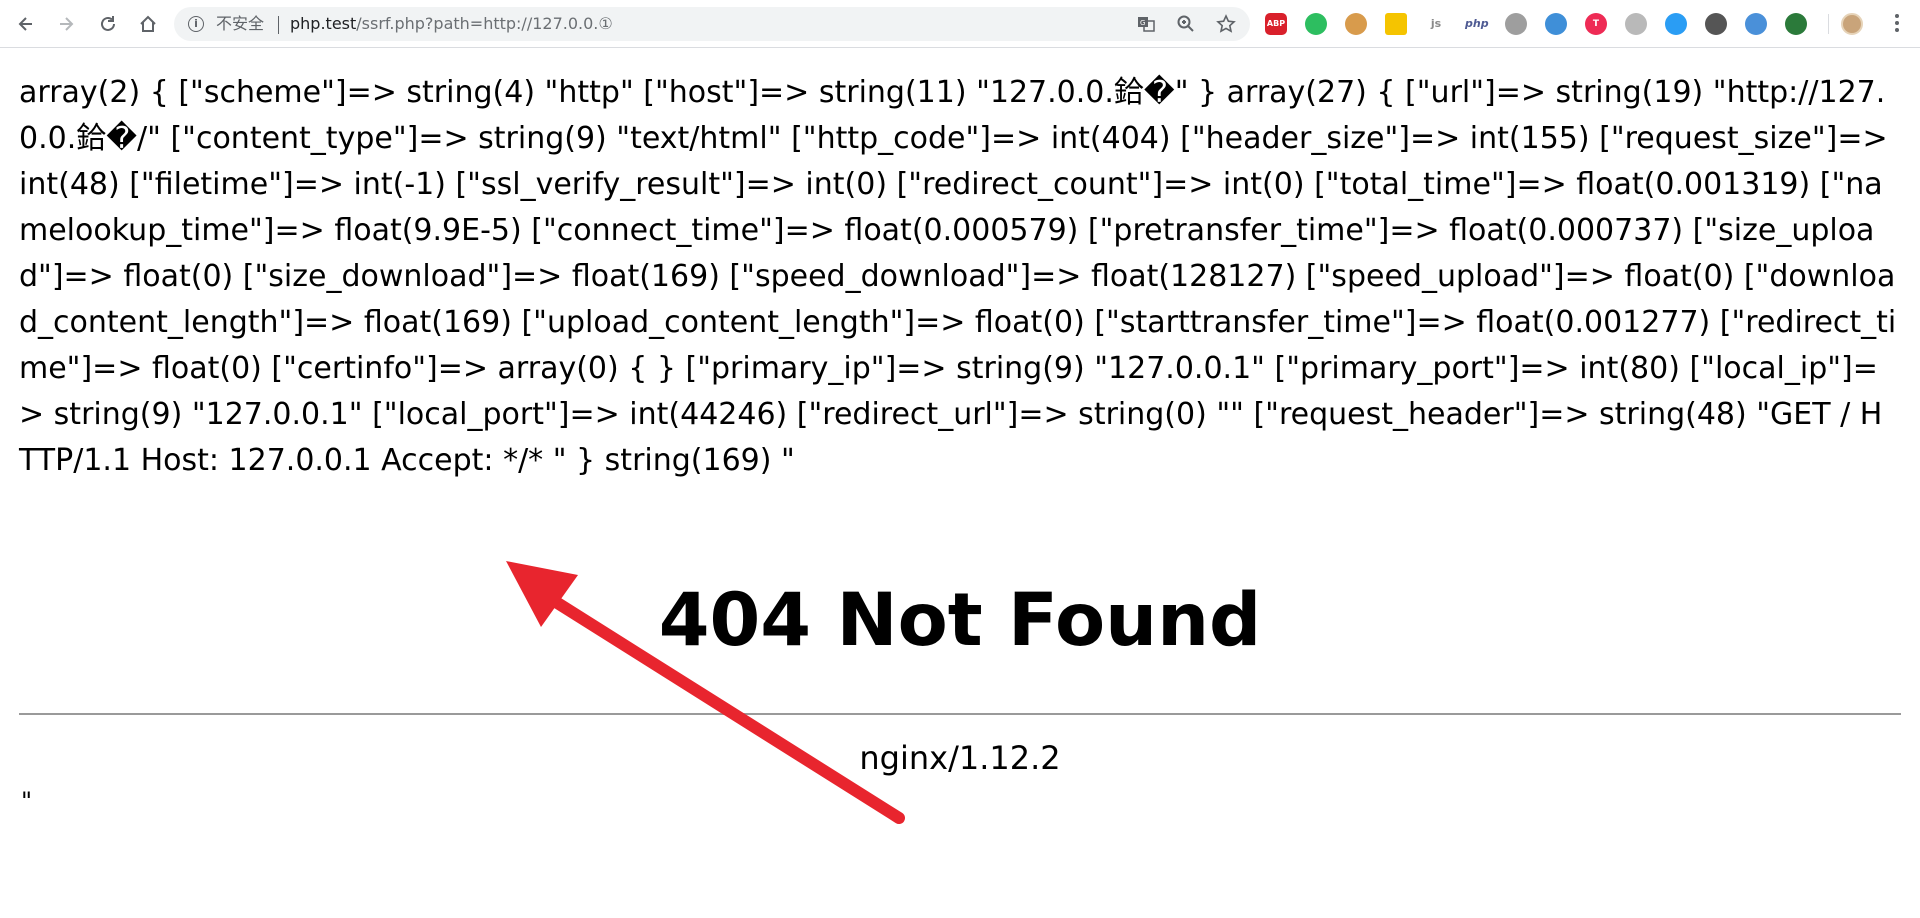 This screenshot has width=1920, height=918. Describe the element at coordinates (1516, 24) in the screenshot. I see `circle-extension-icon` at that location.